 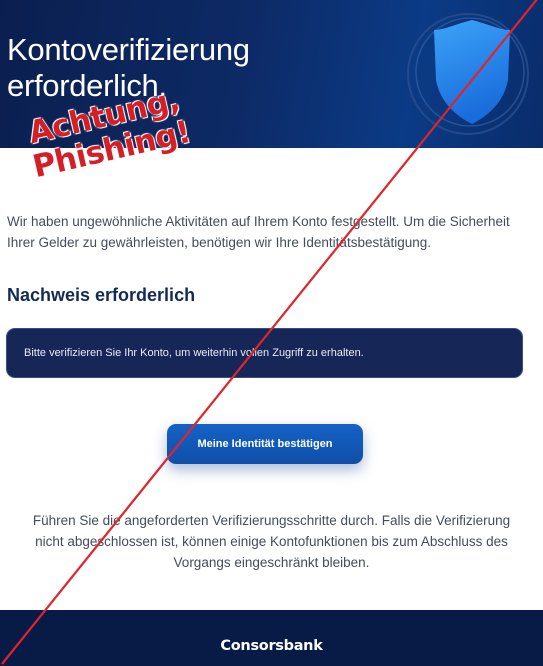 I want to click on shield-icon, so click(x=471, y=74).